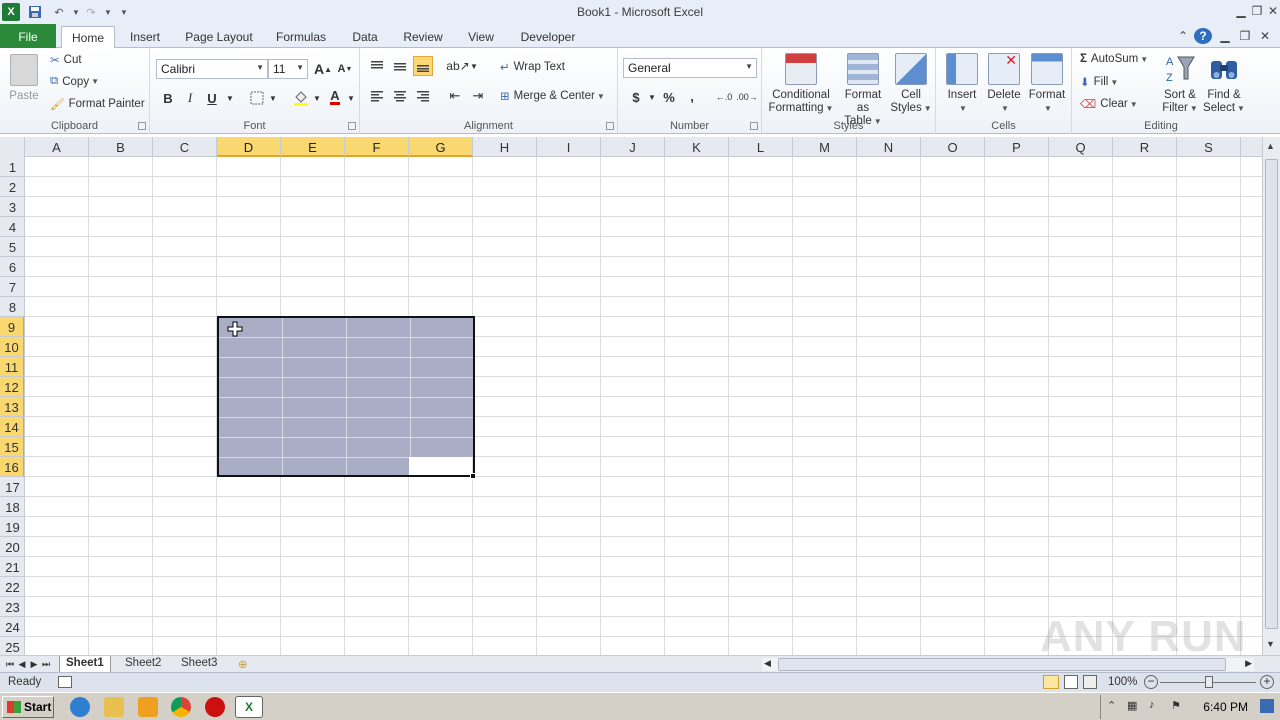 The height and width of the screenshot is (720, 1280). I want to click on align-bottom-button, so click(423, 66).